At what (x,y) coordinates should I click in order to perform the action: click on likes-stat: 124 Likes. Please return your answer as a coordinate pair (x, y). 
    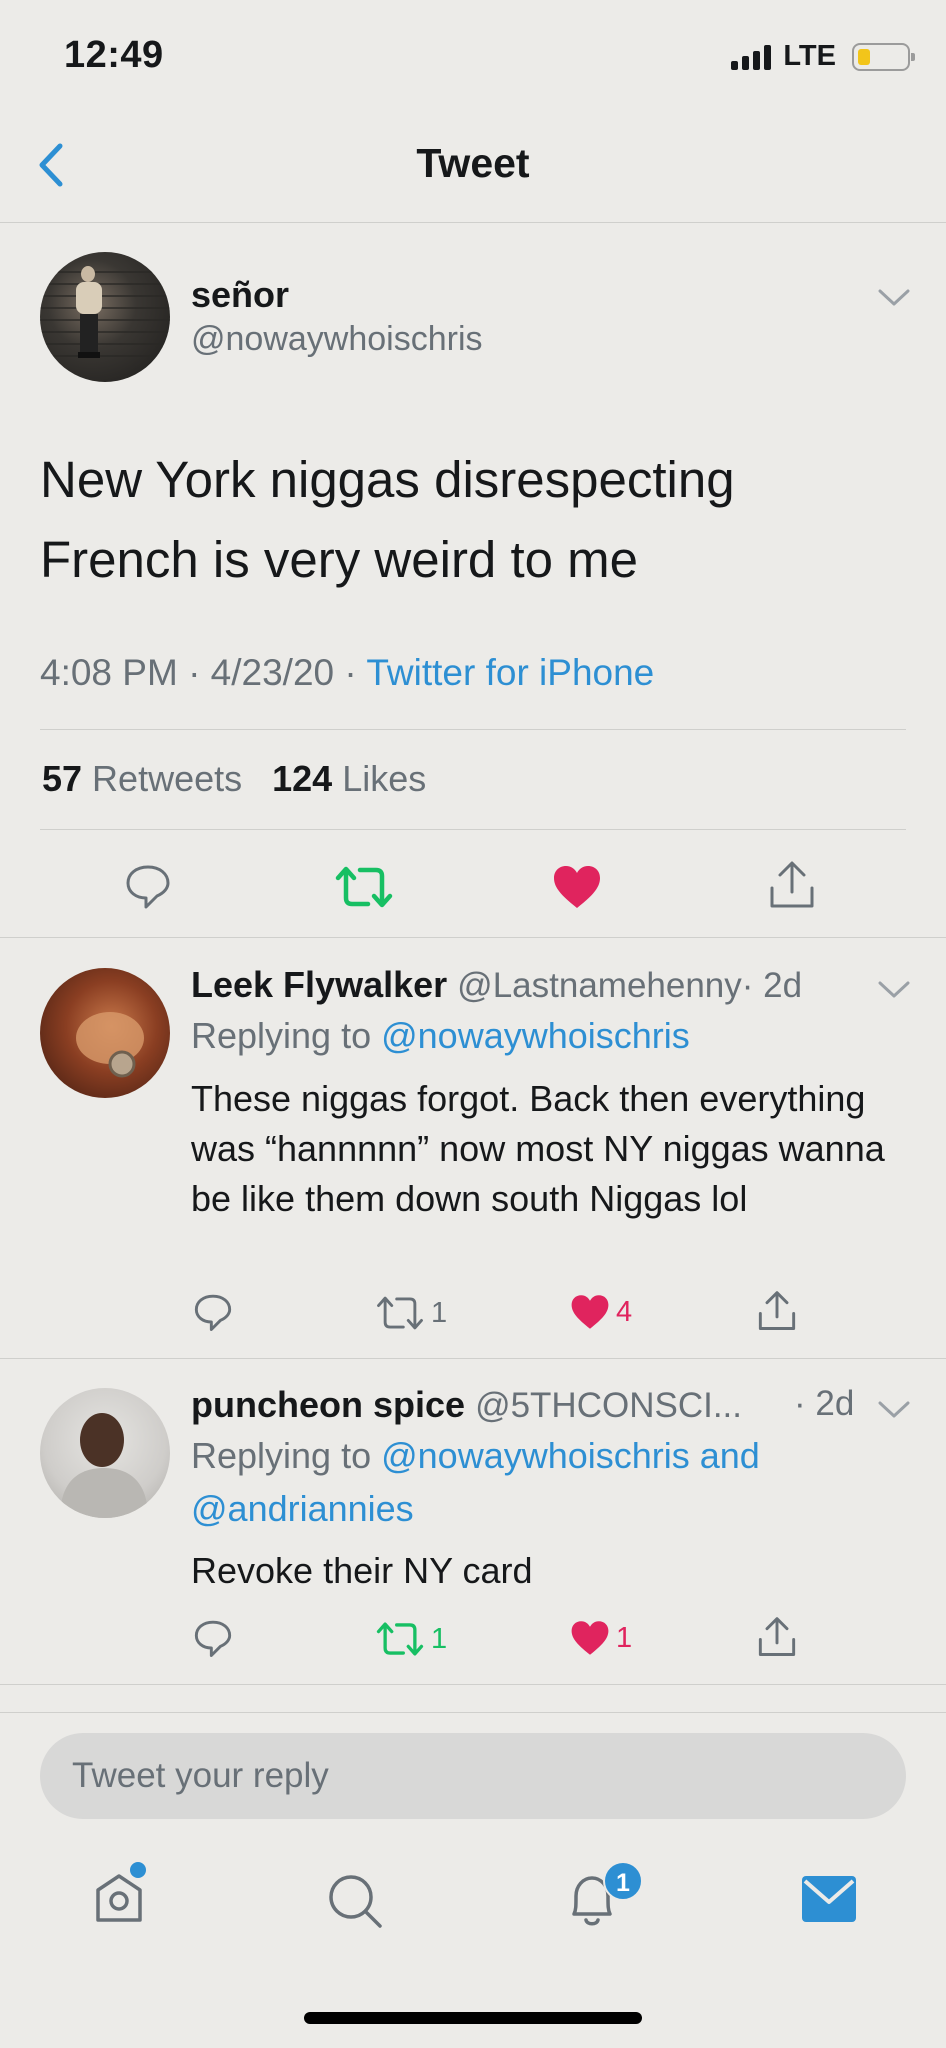
    Looking at the image, I should click on (349, 778).